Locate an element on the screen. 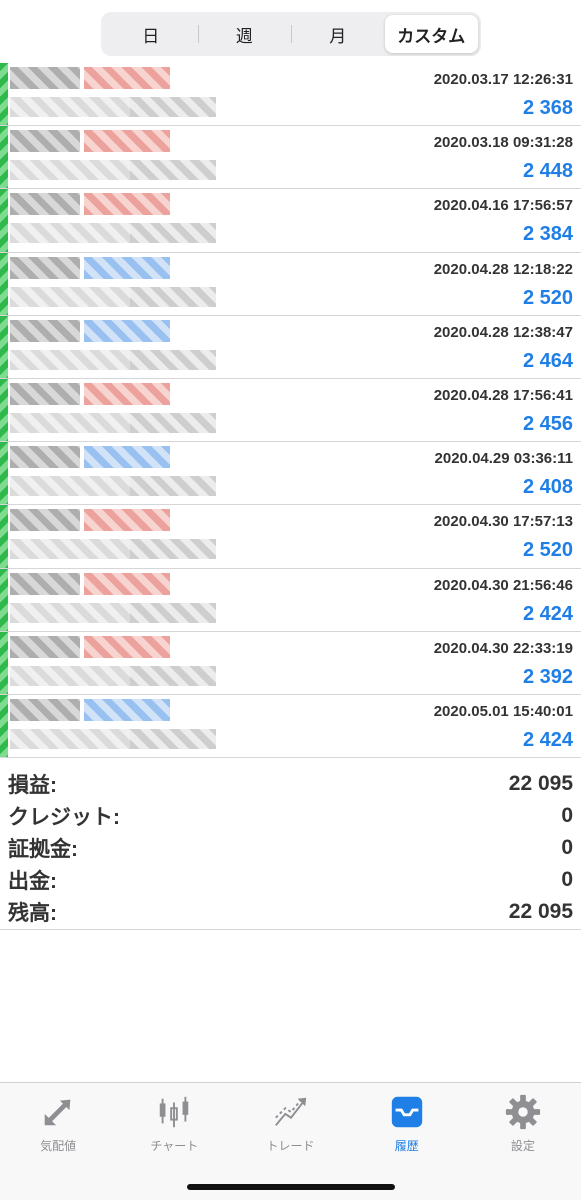 The width and height of the screenshot is (581, 1200). tab-settings-label: 設定 is located at coordinates (522, 1146).